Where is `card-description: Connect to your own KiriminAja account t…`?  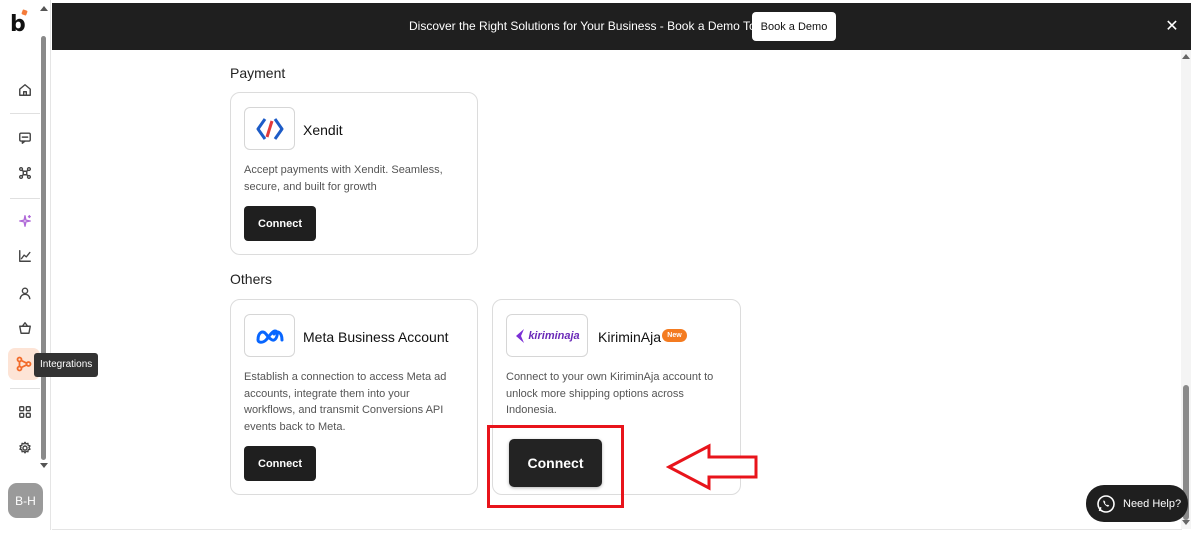
card-description: Connect to your own KiriminAja account t… is located at coordinates (610, 393).